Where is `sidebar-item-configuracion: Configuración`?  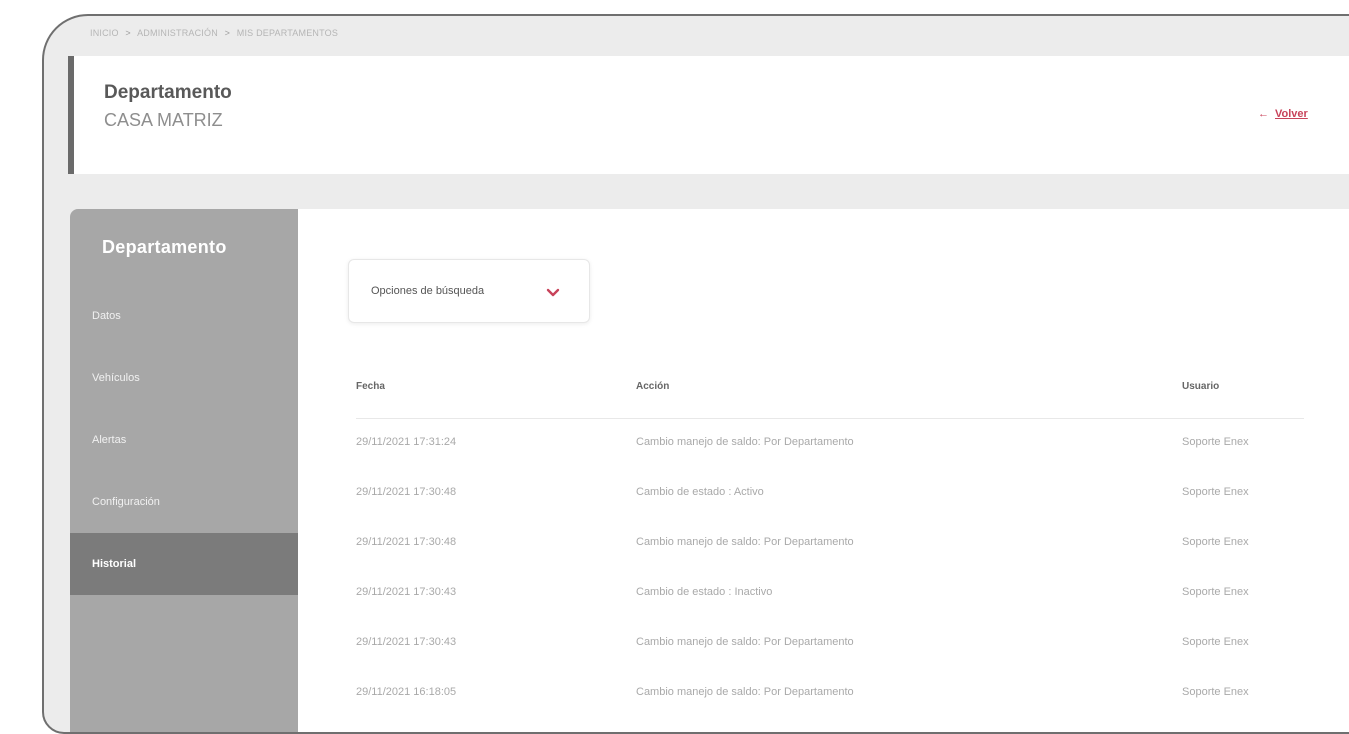 sidebar-item-configuracion: Configuración is located at coordinates (184, 502).